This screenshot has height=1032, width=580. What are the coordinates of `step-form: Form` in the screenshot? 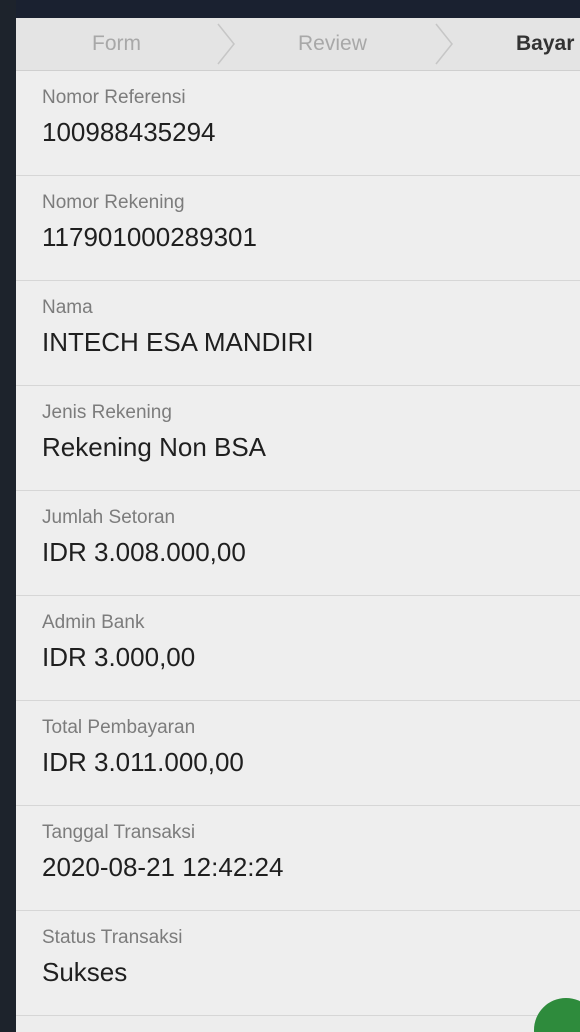 It's located at (116, 43).